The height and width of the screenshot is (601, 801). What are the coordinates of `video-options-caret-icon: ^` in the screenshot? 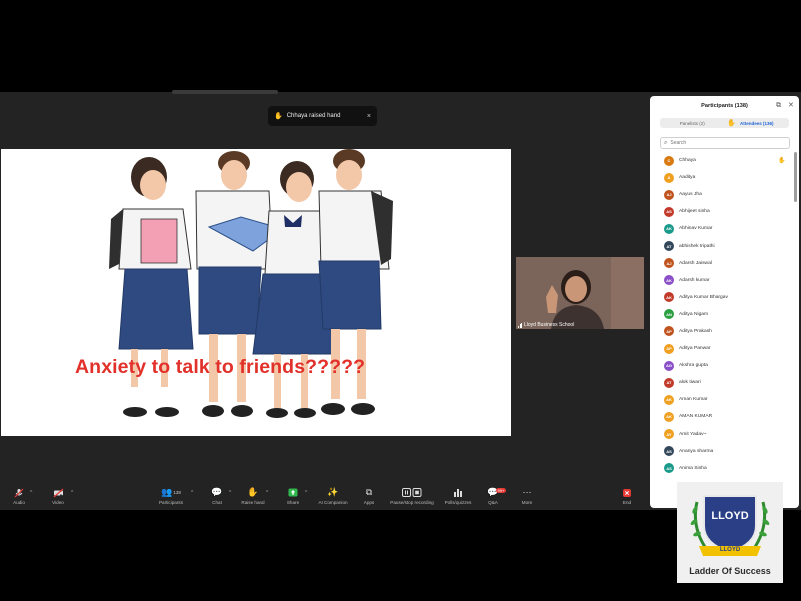 It's located at (72, 493).